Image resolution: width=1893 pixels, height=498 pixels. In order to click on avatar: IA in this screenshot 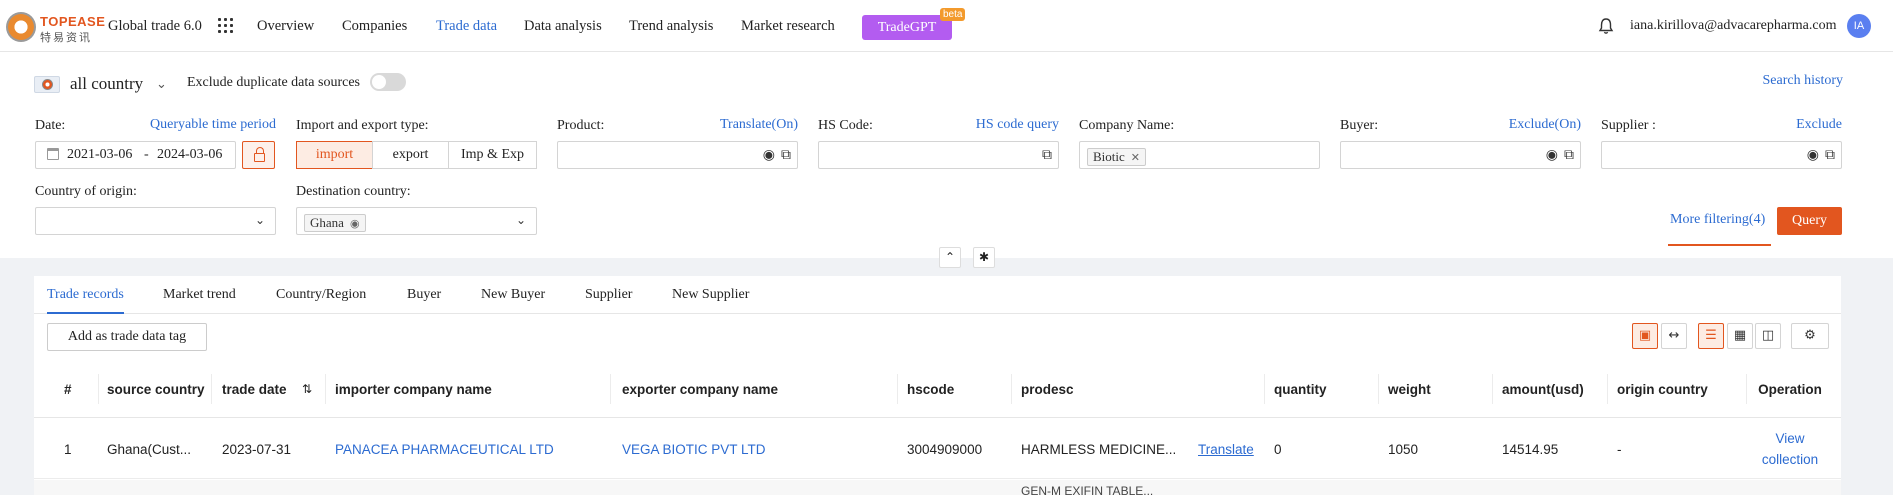, I will do `click(1859, 26)`.